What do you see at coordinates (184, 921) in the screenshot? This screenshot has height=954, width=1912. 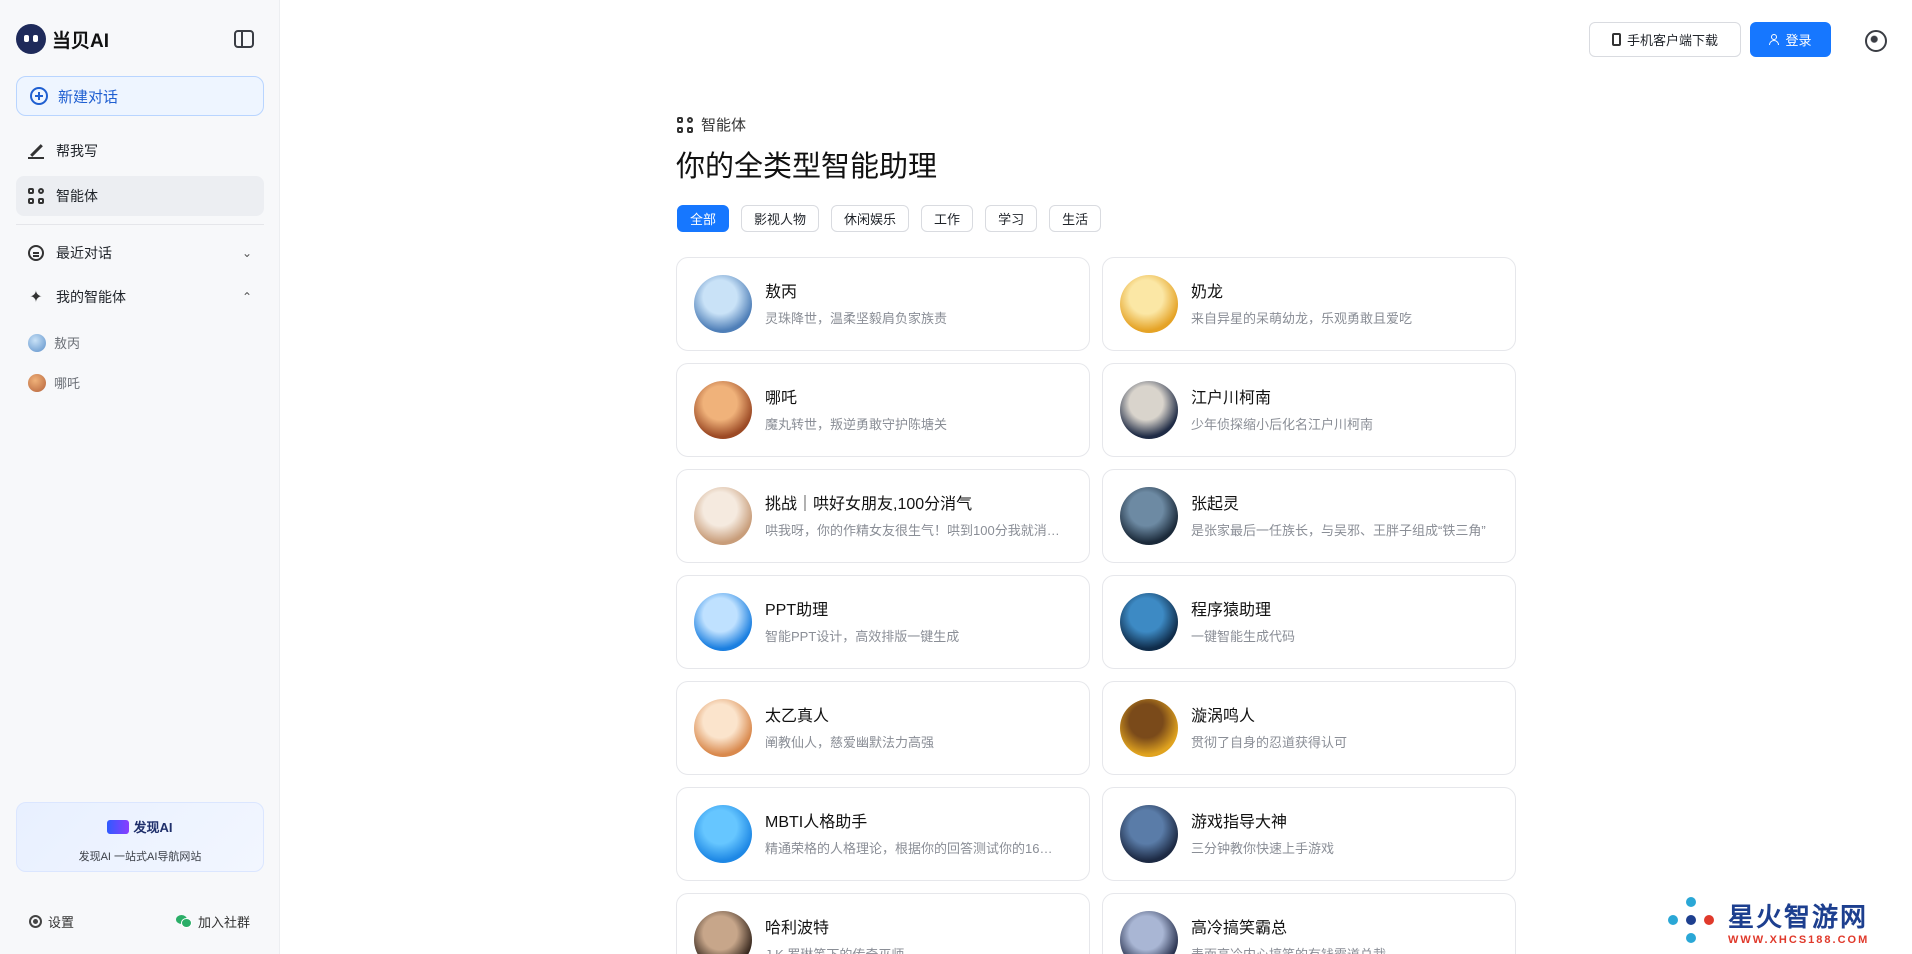 I see `wechat-icon` at bounding box center [184, 921].